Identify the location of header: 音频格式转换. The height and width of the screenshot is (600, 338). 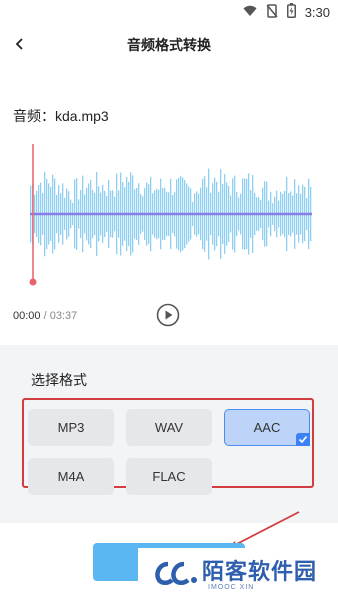
(169, 46).